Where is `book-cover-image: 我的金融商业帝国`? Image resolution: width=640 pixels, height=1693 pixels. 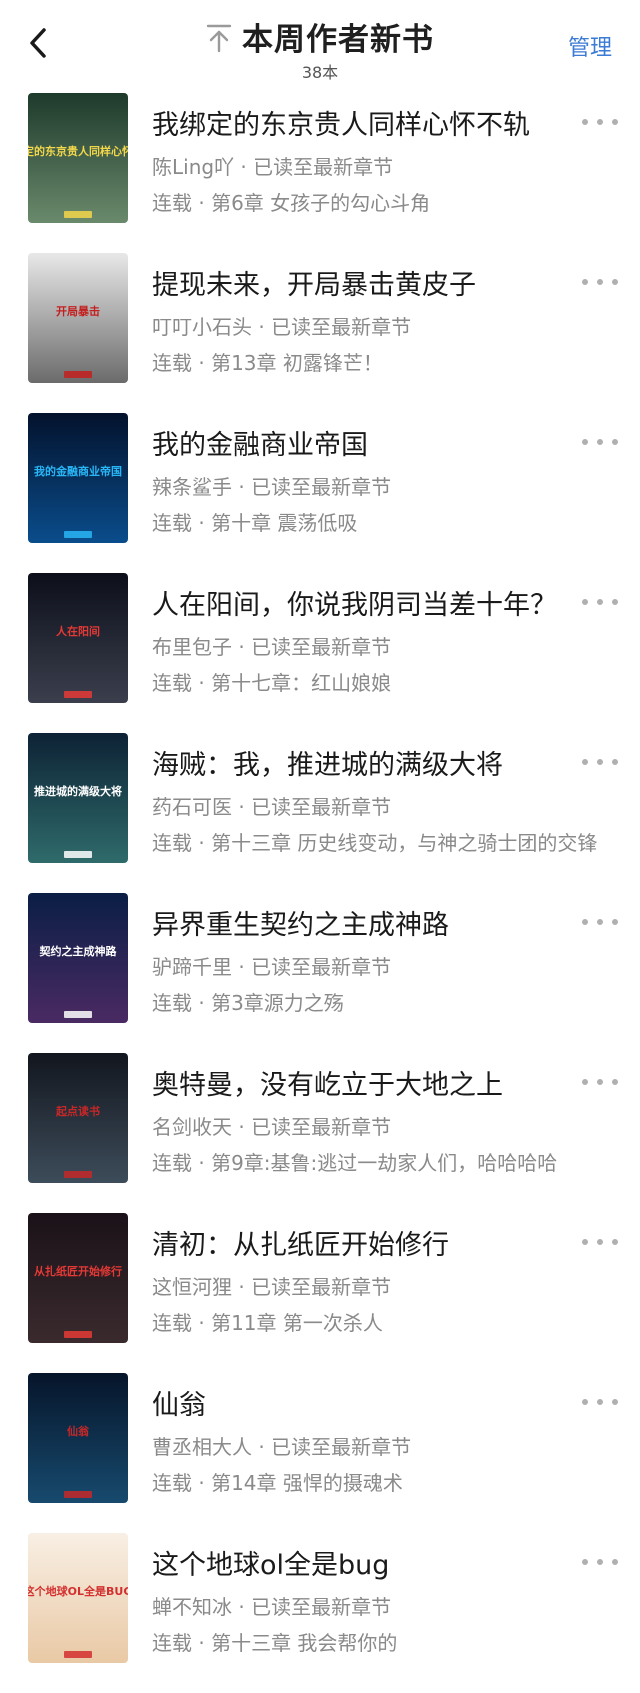 book-cover-image: 我的金融商业帝国 is located at coordinates (78, 478).